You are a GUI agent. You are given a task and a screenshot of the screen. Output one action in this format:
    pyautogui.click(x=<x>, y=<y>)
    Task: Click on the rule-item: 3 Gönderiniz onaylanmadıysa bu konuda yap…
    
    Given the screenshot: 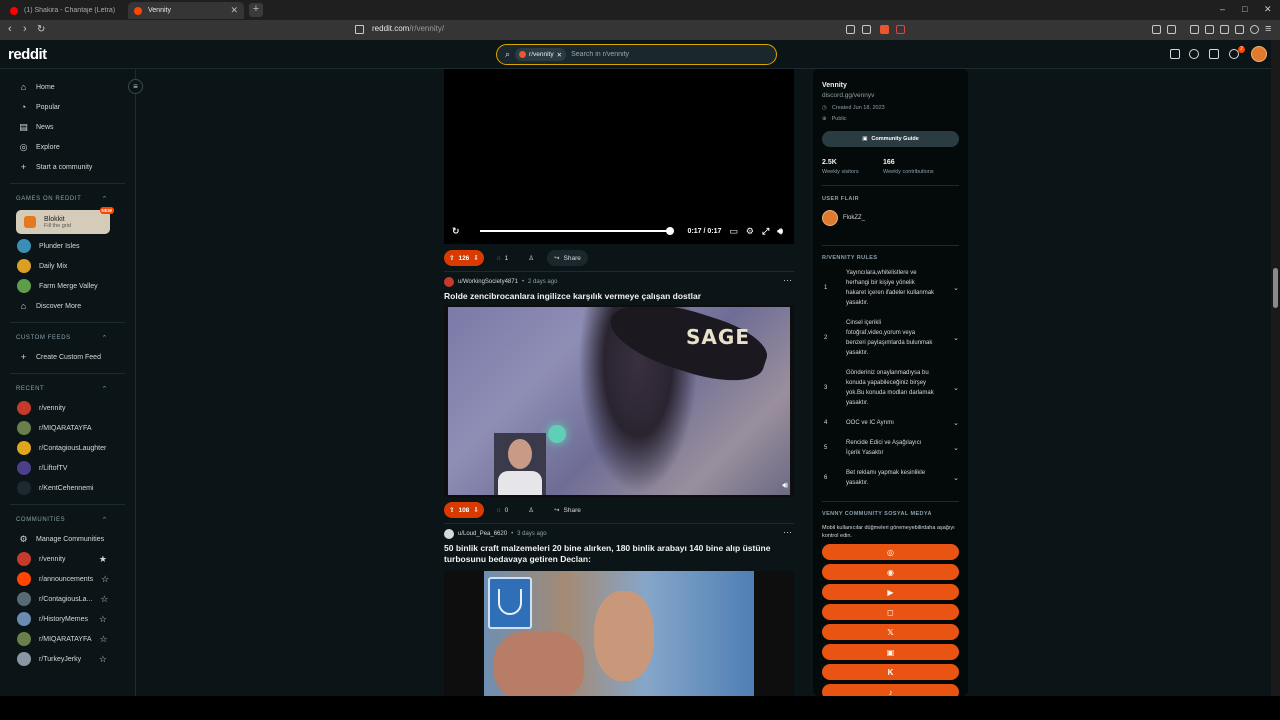 What is the action you would take?
    pyautogui.click(x=890, y=388)
    